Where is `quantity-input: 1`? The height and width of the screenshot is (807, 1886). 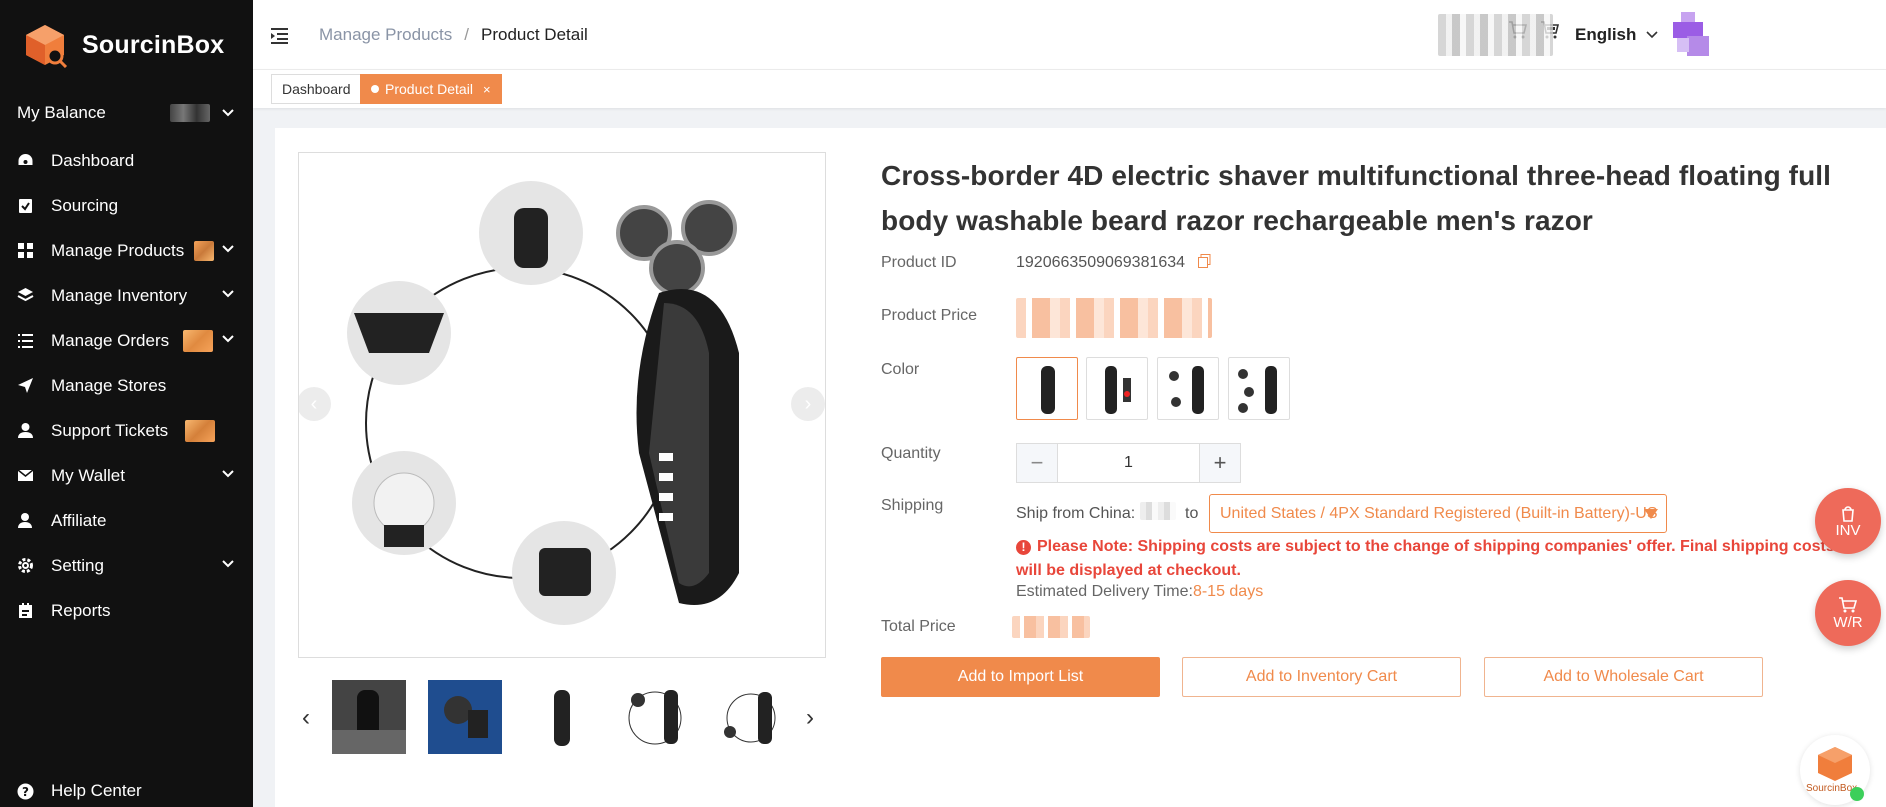 quantity-input: 1 is located at coordinates (1128, 463).